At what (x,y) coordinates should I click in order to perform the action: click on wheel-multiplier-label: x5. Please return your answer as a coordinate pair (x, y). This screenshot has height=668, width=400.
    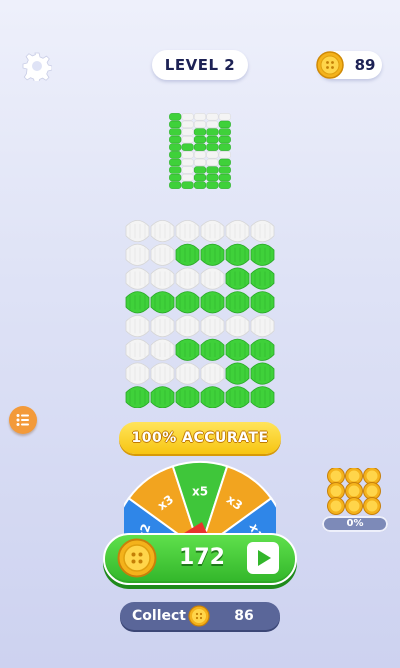
    Looking at the image, I should click on (200, 491).